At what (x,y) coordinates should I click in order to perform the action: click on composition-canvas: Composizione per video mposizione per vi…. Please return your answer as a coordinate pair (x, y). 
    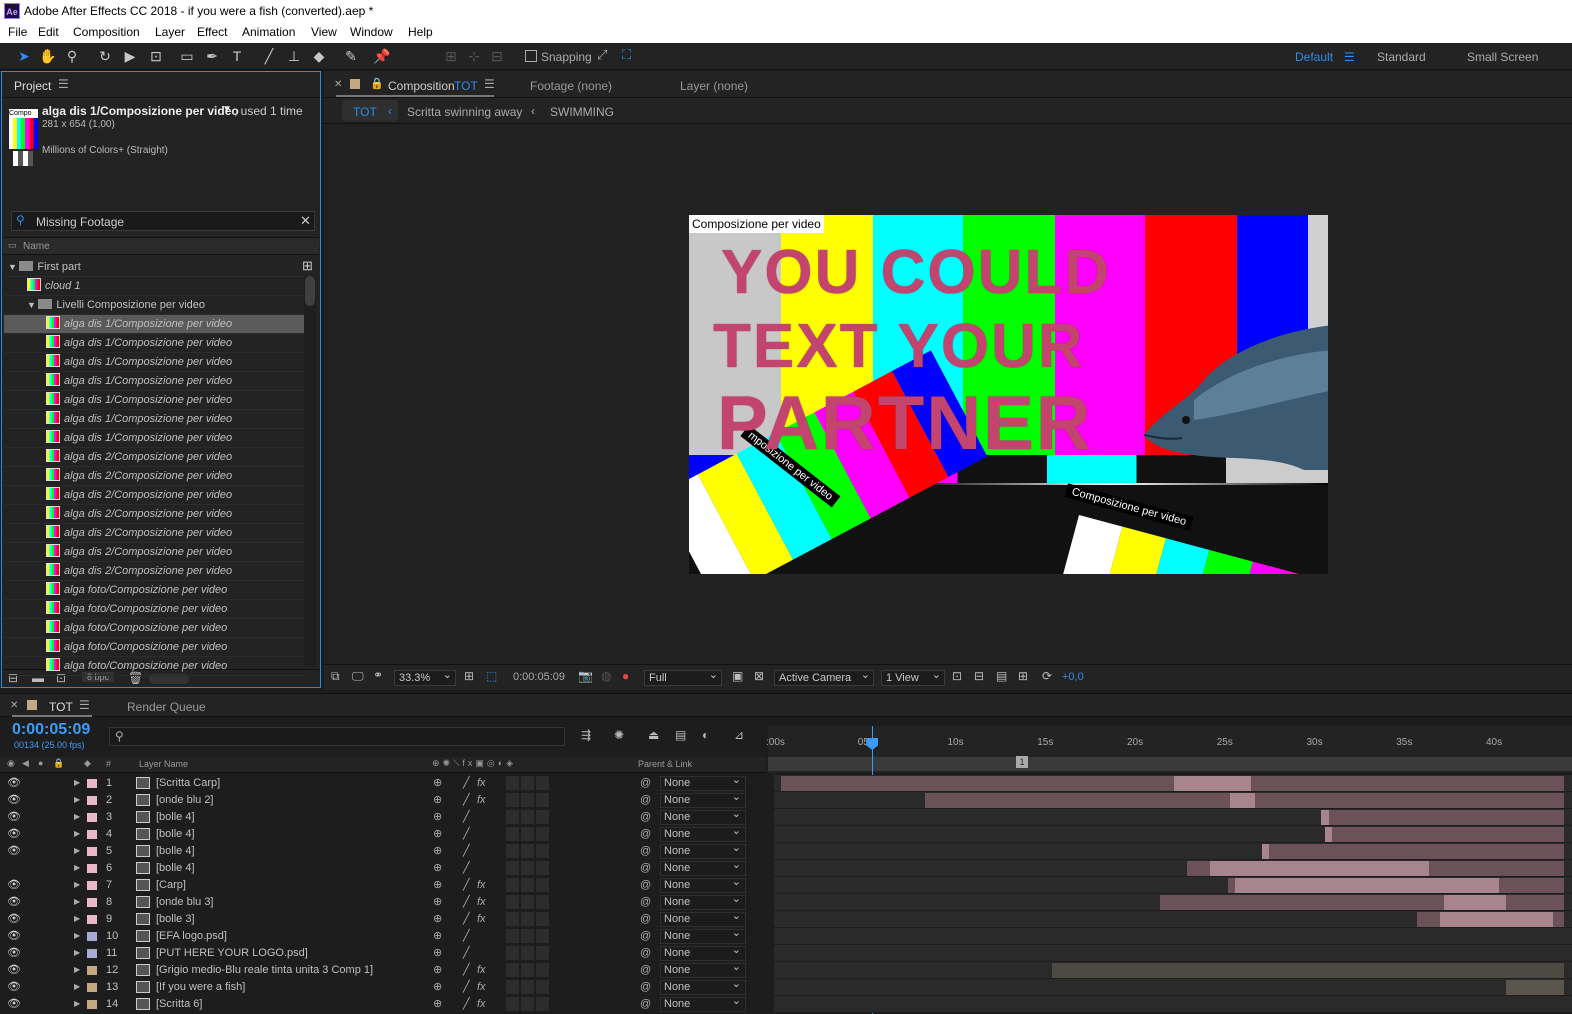
    Looking at the image, I should click on (1008, 394).